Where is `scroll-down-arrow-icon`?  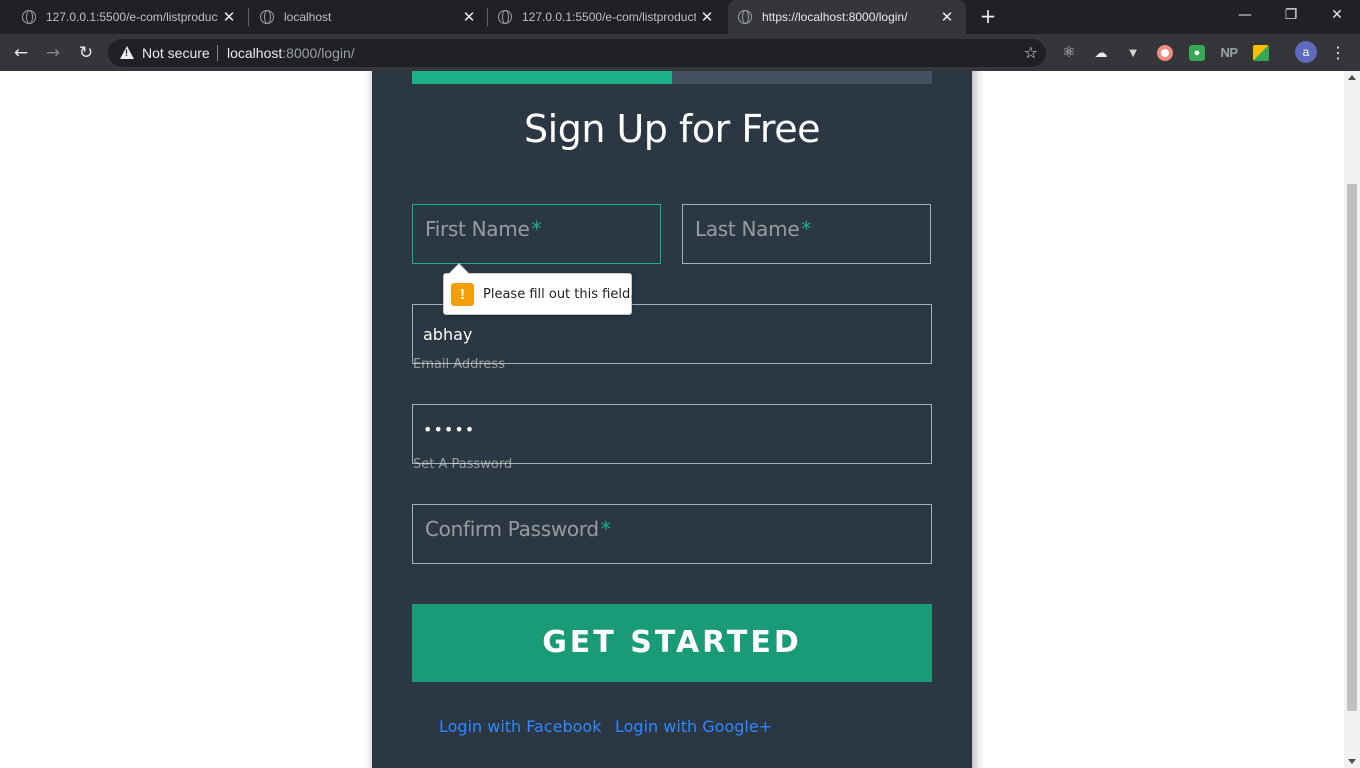
scroll-down-arrow-icon is located at coordinates (1352, 761).